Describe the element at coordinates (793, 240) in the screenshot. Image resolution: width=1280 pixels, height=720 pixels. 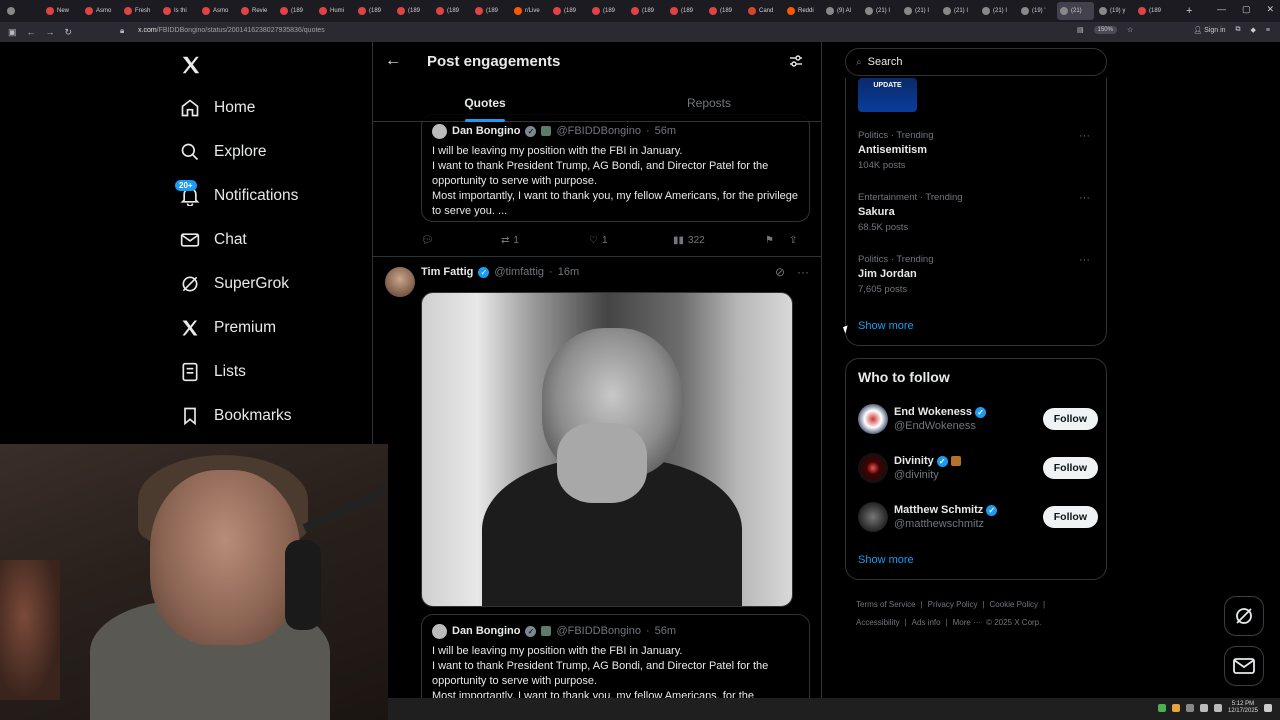
I see `share-button: ⇪` at that location.